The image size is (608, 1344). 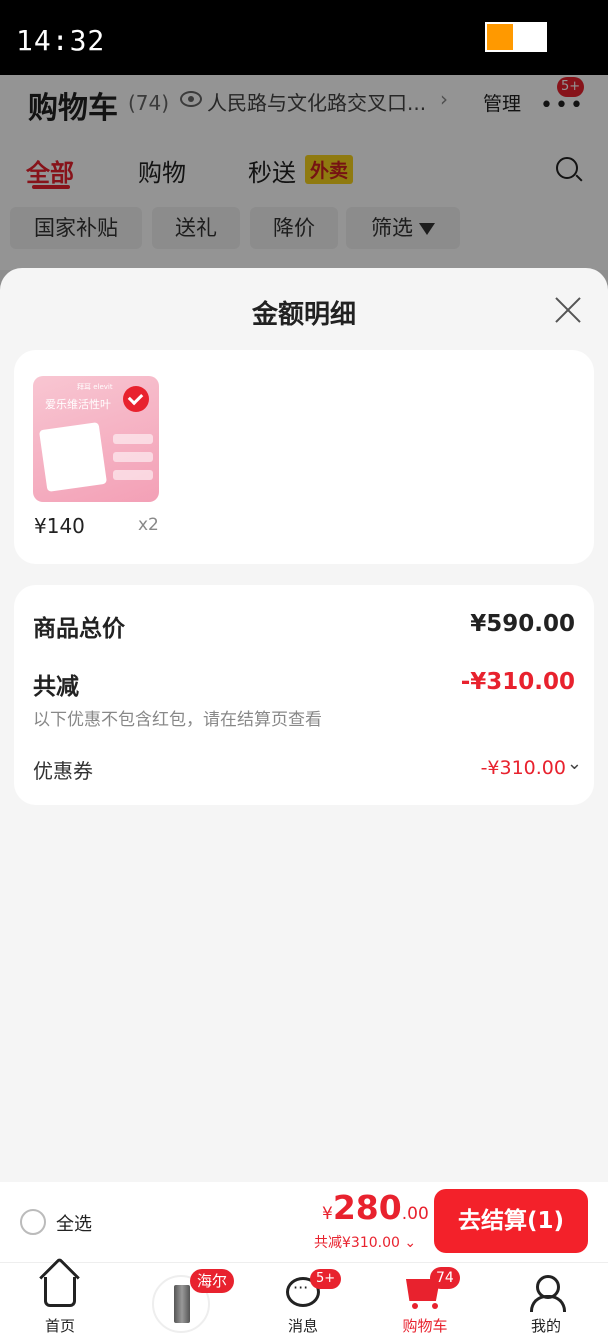 I want to click on reduction-label: 共减, so click(x=56, y=687).